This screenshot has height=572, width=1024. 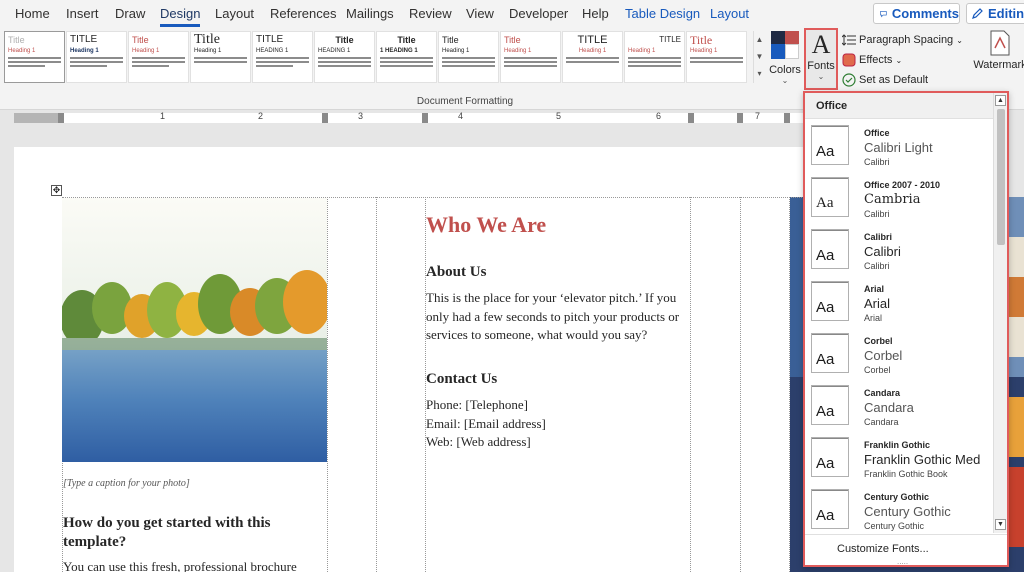 I want to click on fonts-section-header: Office, so click(x=899, y=106).